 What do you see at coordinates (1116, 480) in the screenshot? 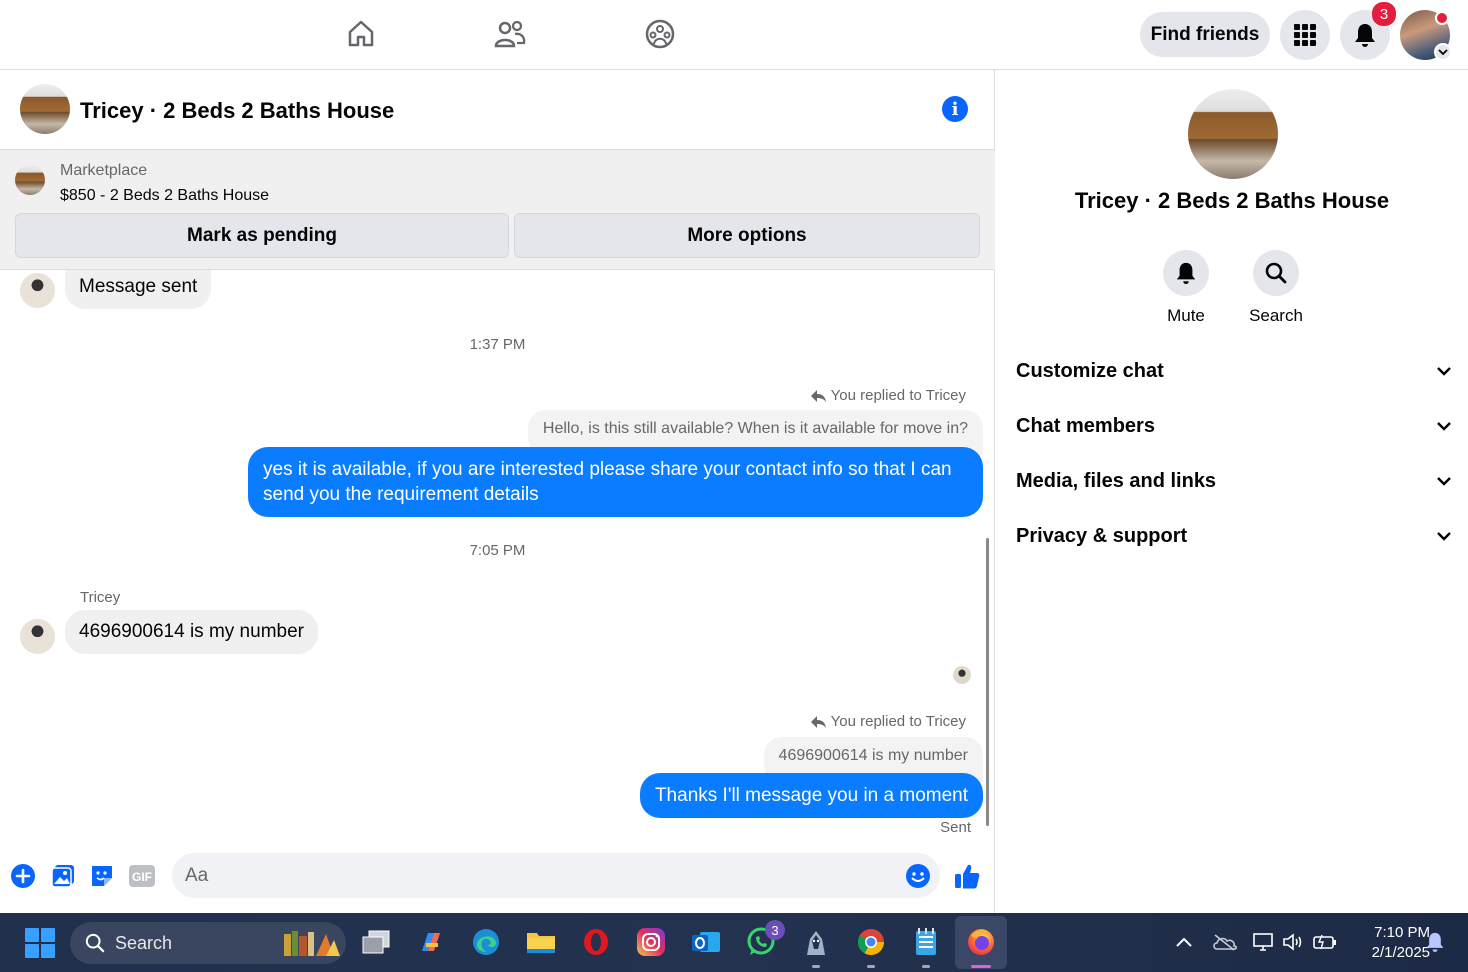
I see `section-label: Media, files and links` at bounding box center [1116, 480].